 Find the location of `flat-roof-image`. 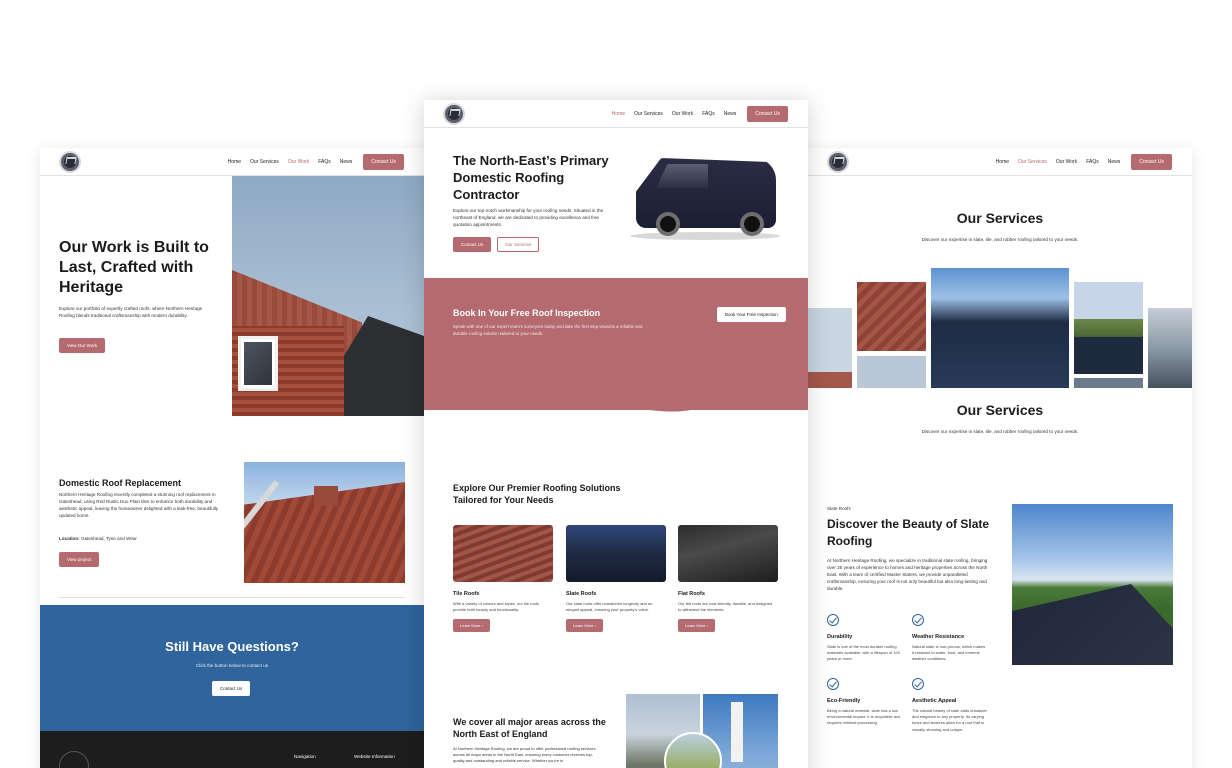

flat-roof-image is located at coordinates (728, 553).